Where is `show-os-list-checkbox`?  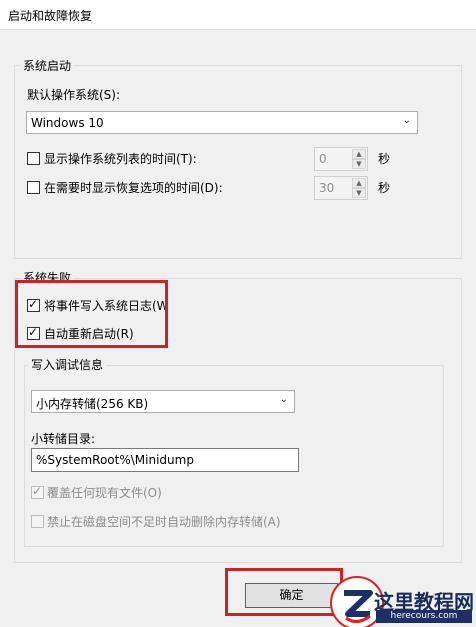
show-os-list-checkbox is located at coordinates (33, 158).